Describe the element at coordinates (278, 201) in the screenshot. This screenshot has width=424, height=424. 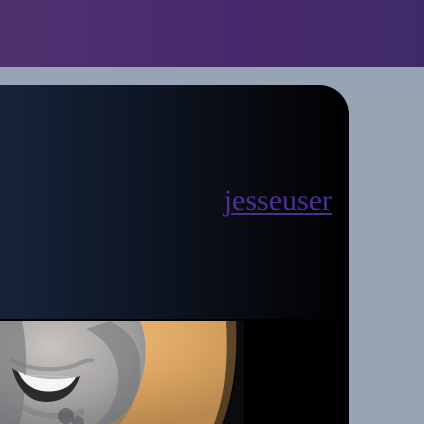
I see `username-link: jesseuser` at that location.